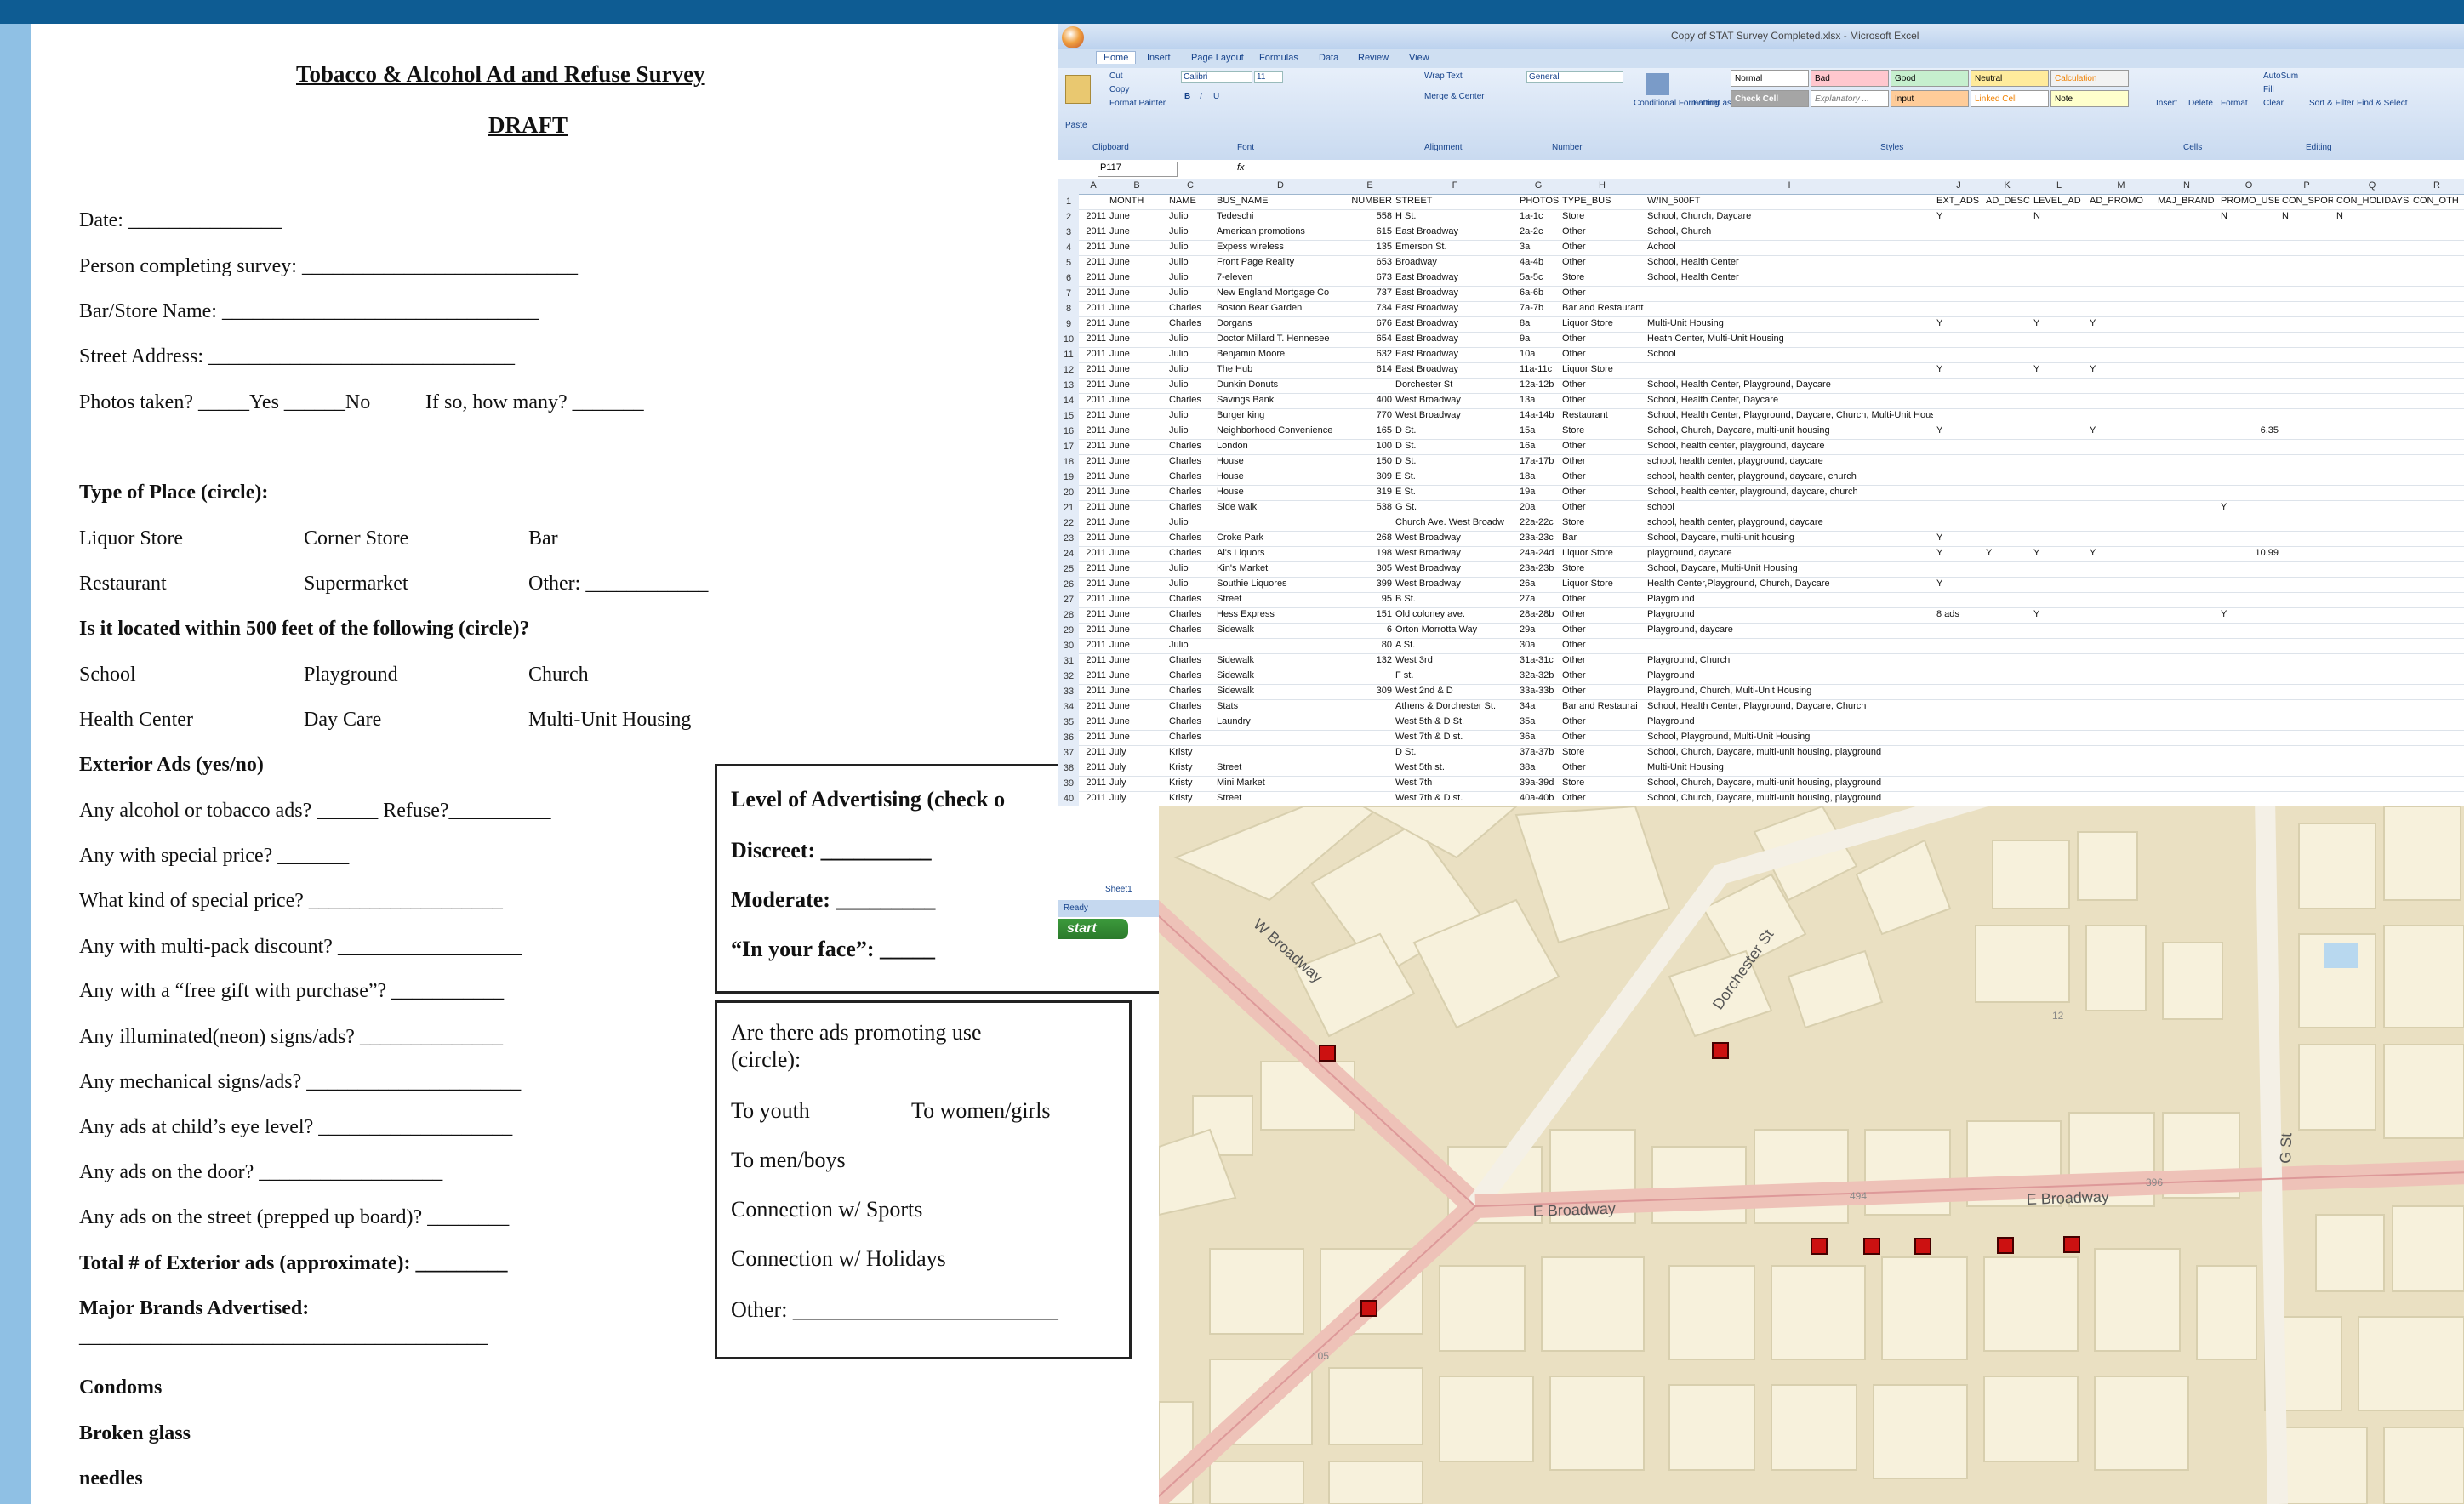  I want to click on column-header: CON_SPORTS, so click(2307, 201).